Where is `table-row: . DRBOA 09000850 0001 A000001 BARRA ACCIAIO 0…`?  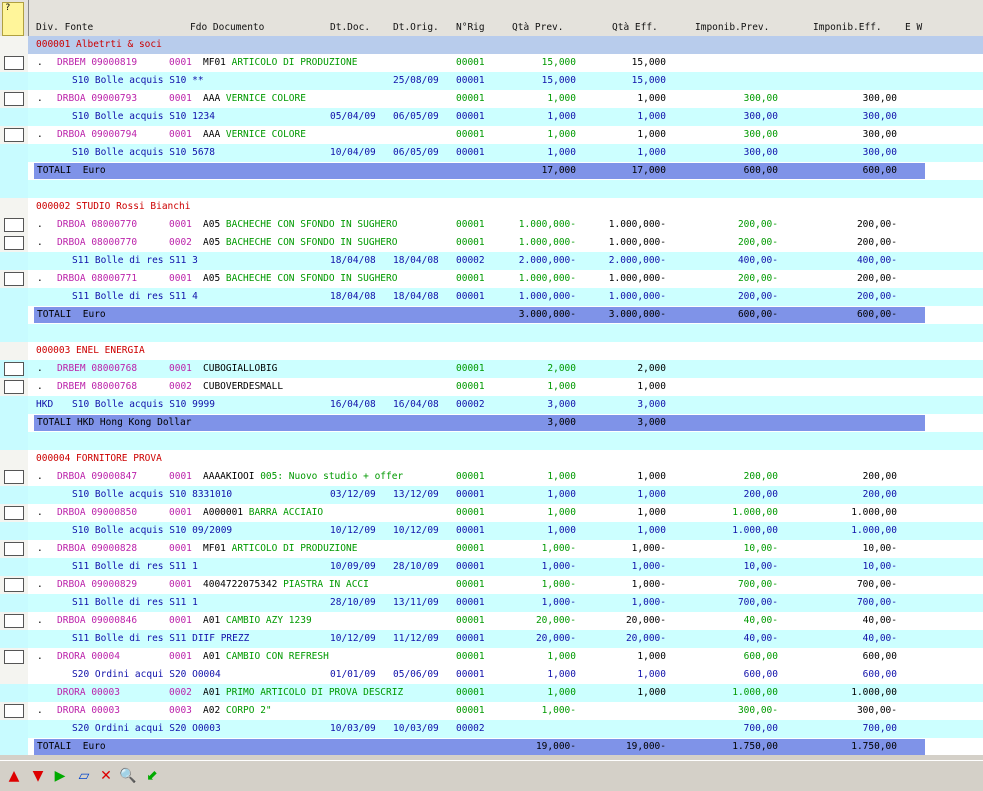
table-row: . DRBOA 09000850 0001 A000001 BARRA ACCIAIO 0… is located at coordinates (491, 513).